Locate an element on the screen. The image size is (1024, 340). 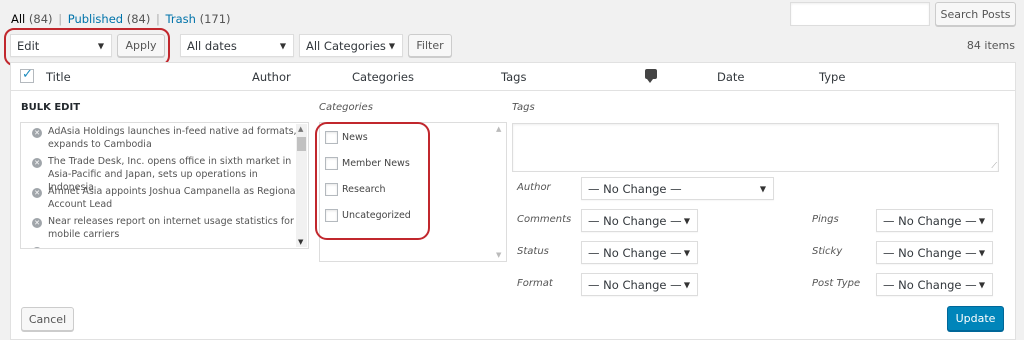
tags-label: Tags is located at coordinates (523, 107).